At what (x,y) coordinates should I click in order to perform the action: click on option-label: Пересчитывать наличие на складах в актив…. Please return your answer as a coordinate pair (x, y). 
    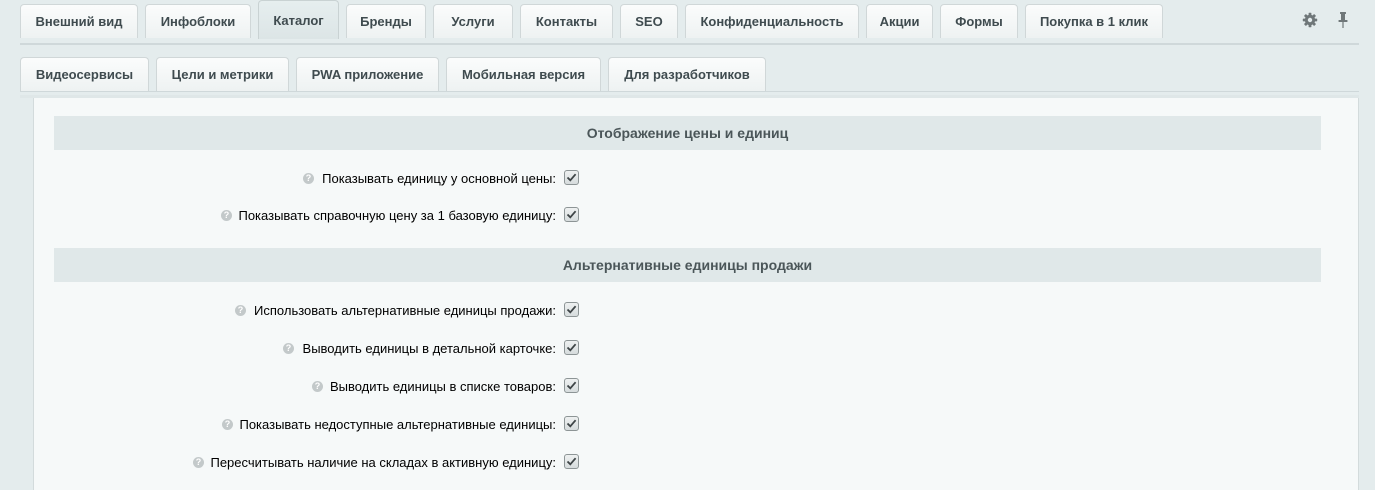
    Looking at the image, I should click on (383, 462).